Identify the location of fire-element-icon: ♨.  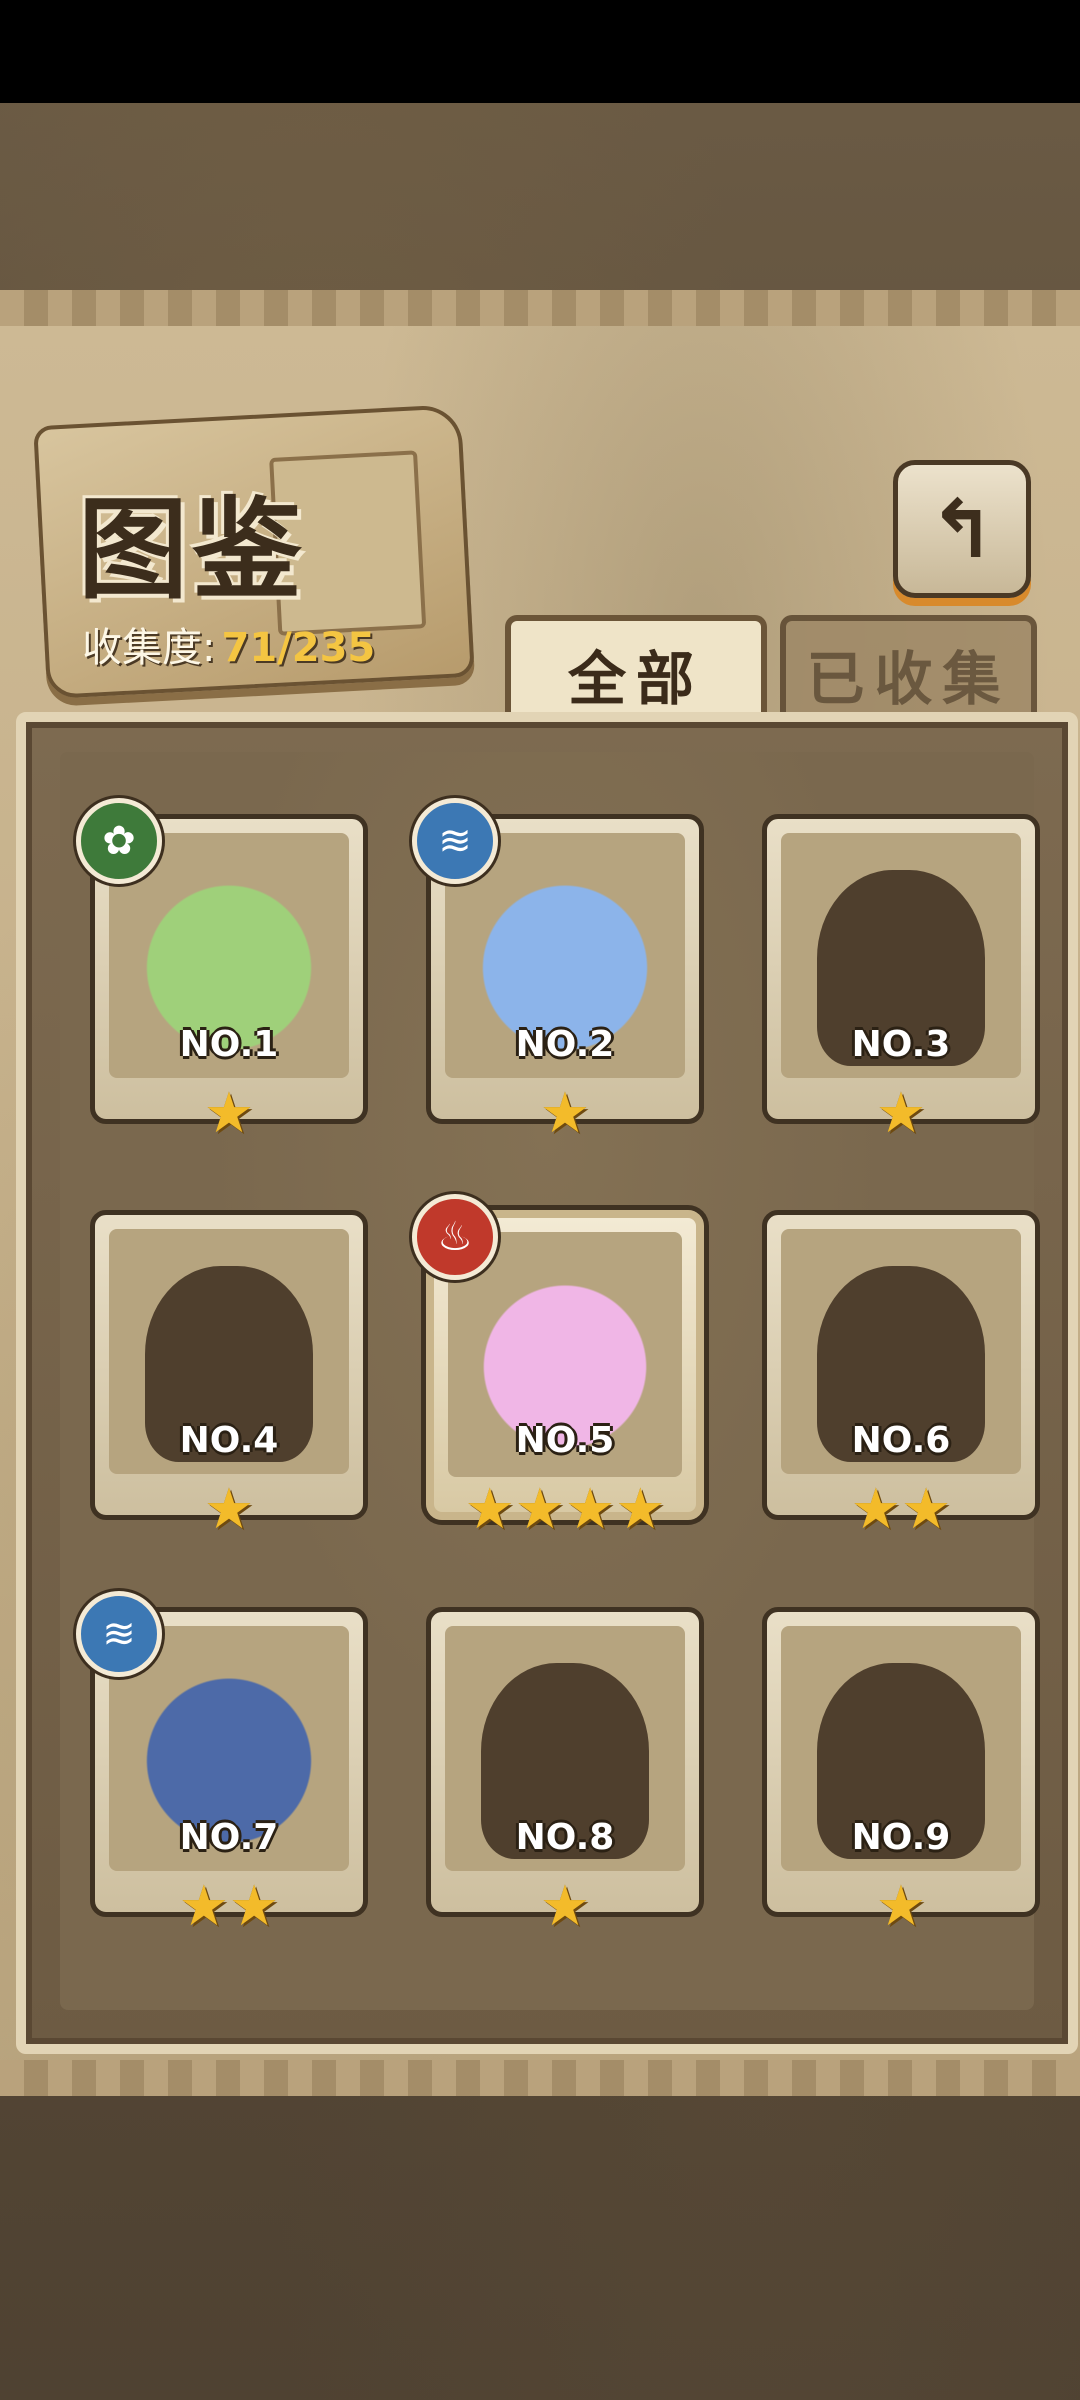
(455, 1237).